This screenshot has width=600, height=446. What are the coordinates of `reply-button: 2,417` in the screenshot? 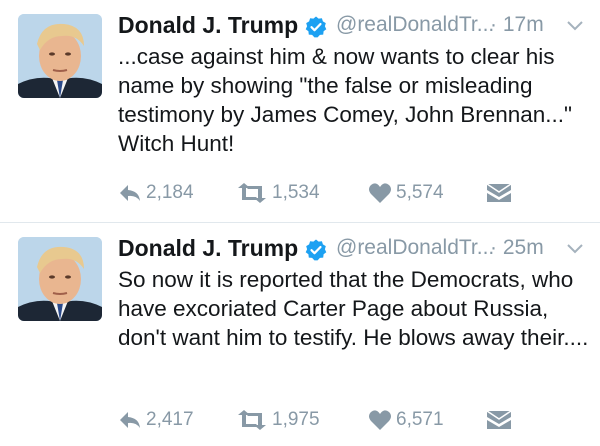 It's located at (156, 420).